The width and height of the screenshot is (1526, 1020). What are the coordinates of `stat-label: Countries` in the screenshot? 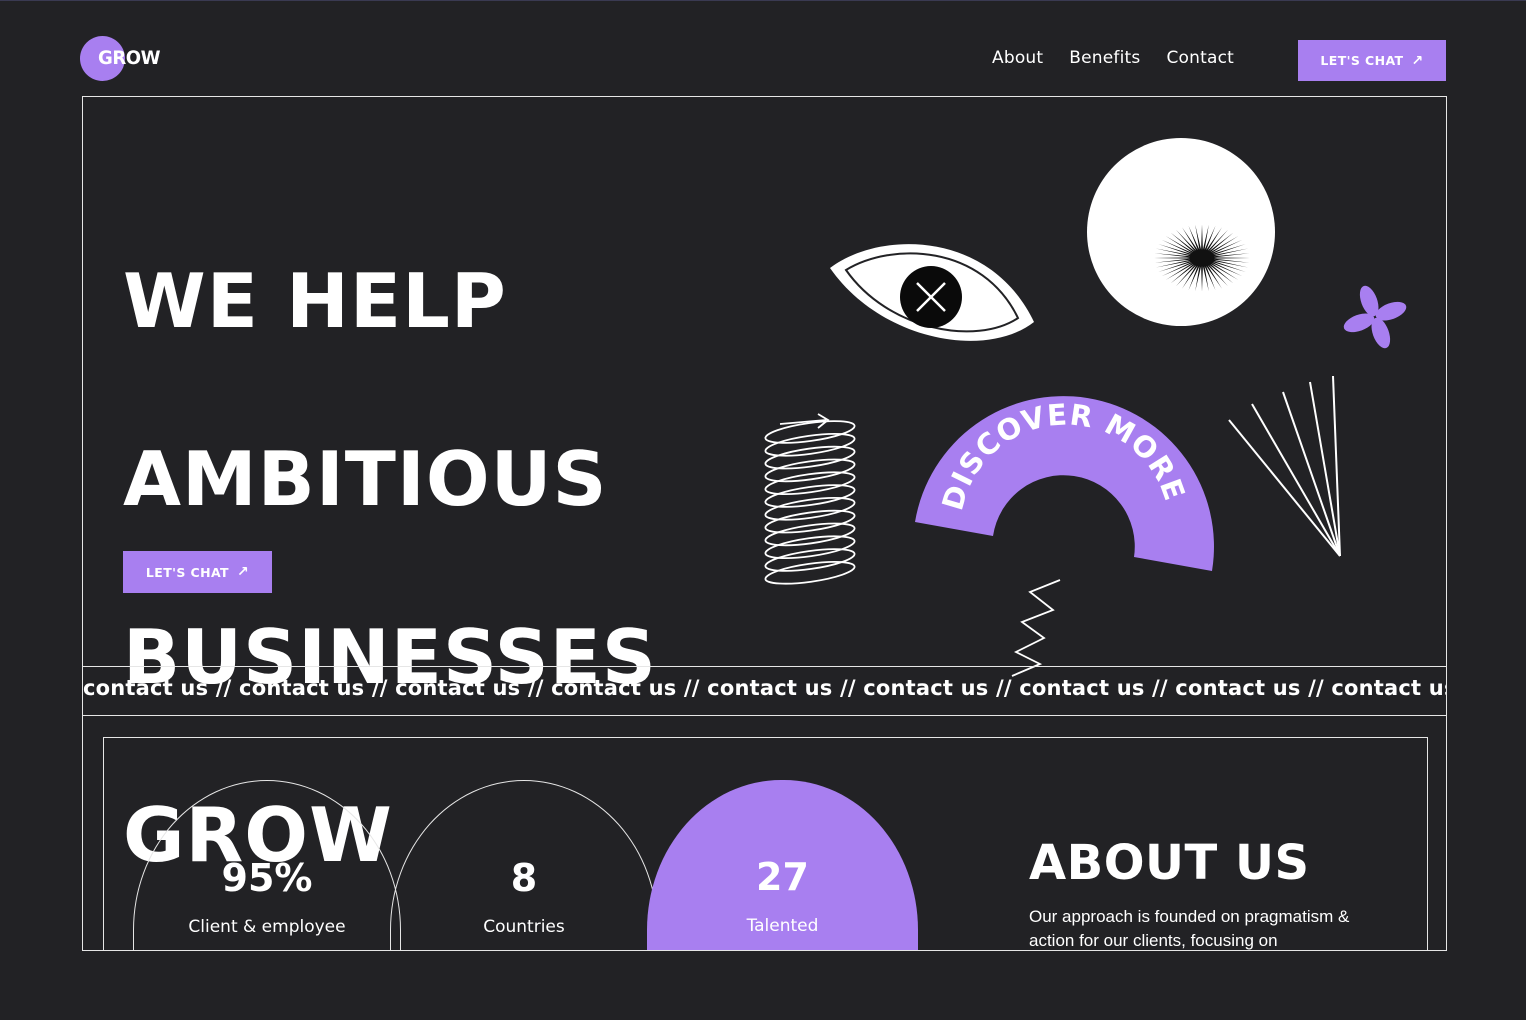 It's located at (524, 927).